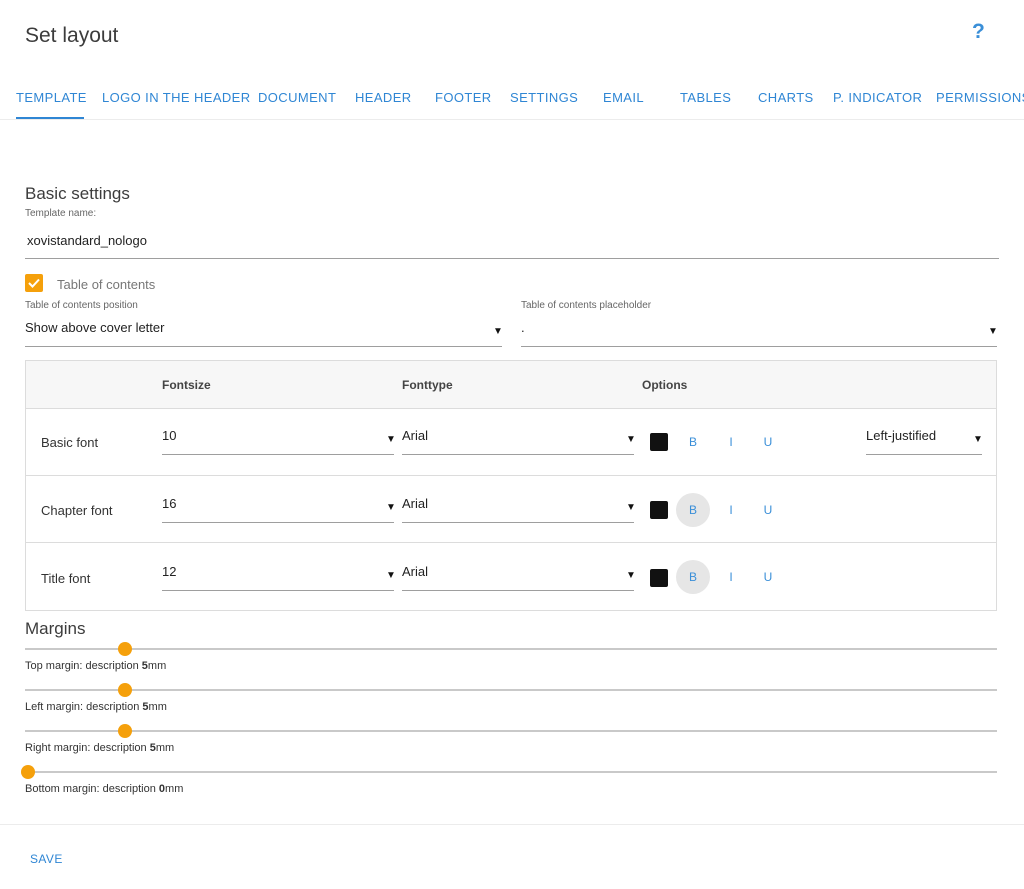 This screenshot has width=1024, height=889. I want to click on check-icon, so click(34, 283).